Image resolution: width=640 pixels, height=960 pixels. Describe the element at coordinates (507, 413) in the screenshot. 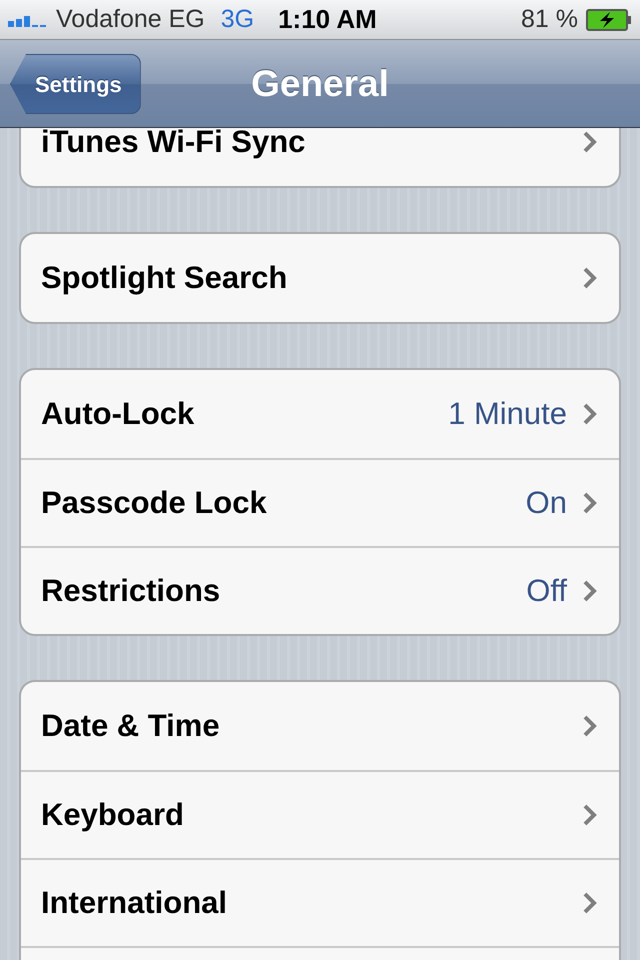

I see `row-value: 1 Minute` at that location.